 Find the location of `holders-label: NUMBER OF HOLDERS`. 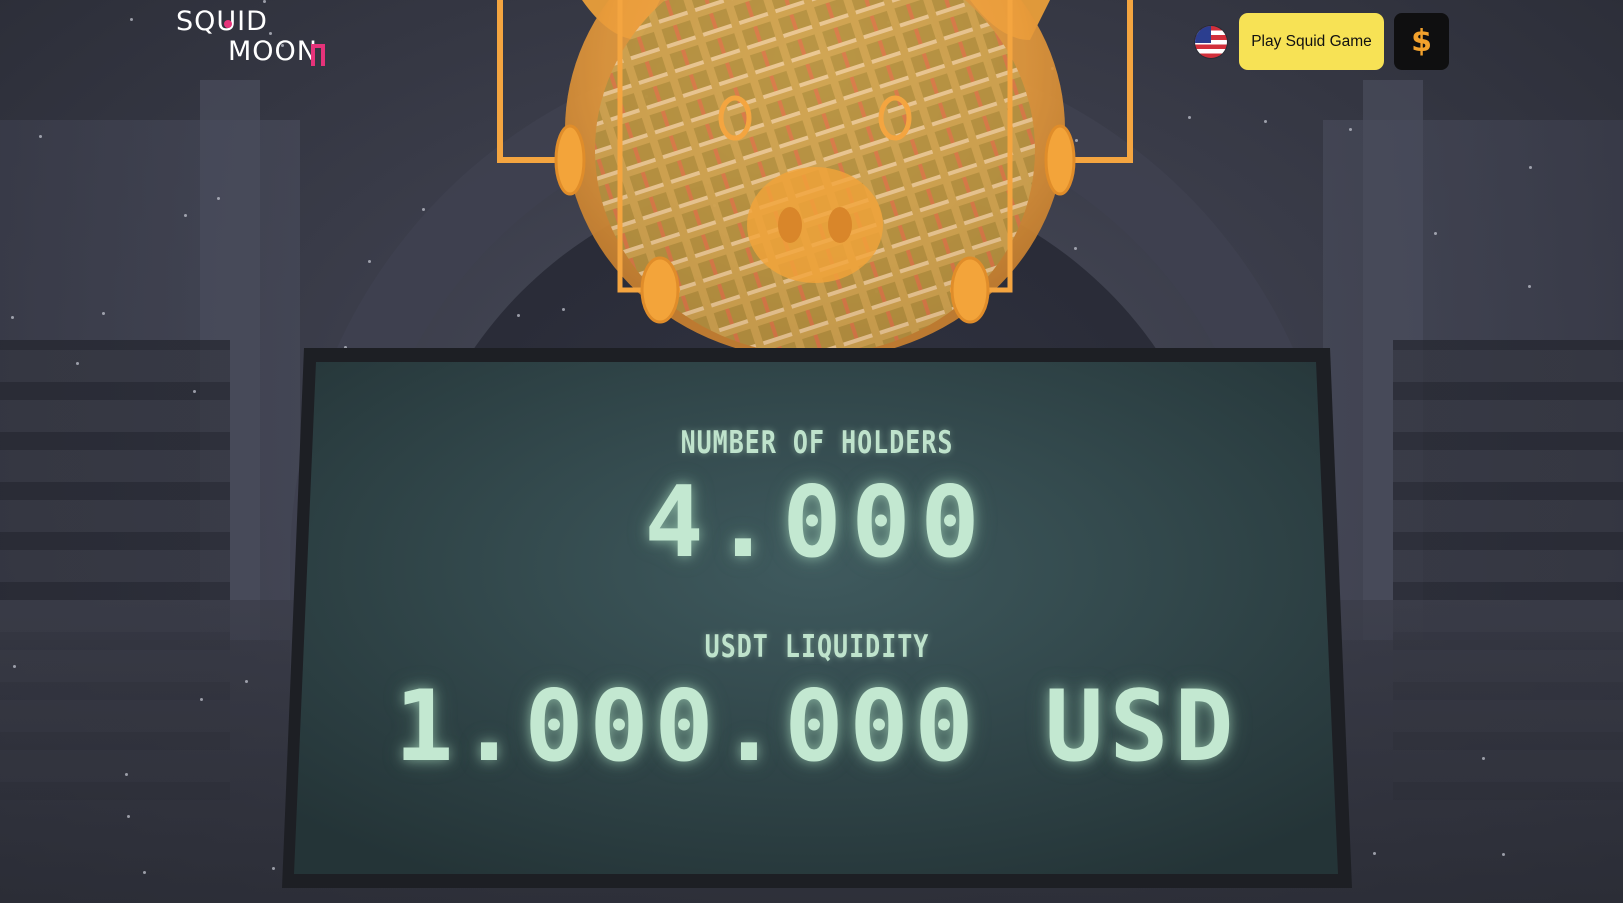

holders-label: NUMBER OF HOLDERS is located at coordinates (817, 442).